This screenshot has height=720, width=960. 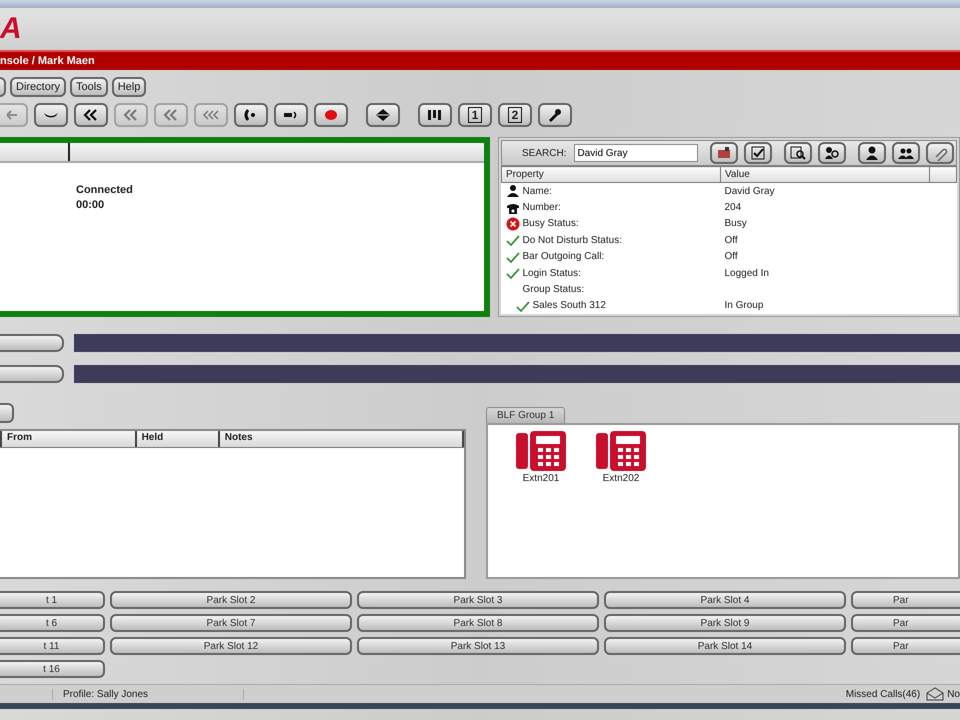 I want to click on menu-button: Tools, so click(x=89, y=87).